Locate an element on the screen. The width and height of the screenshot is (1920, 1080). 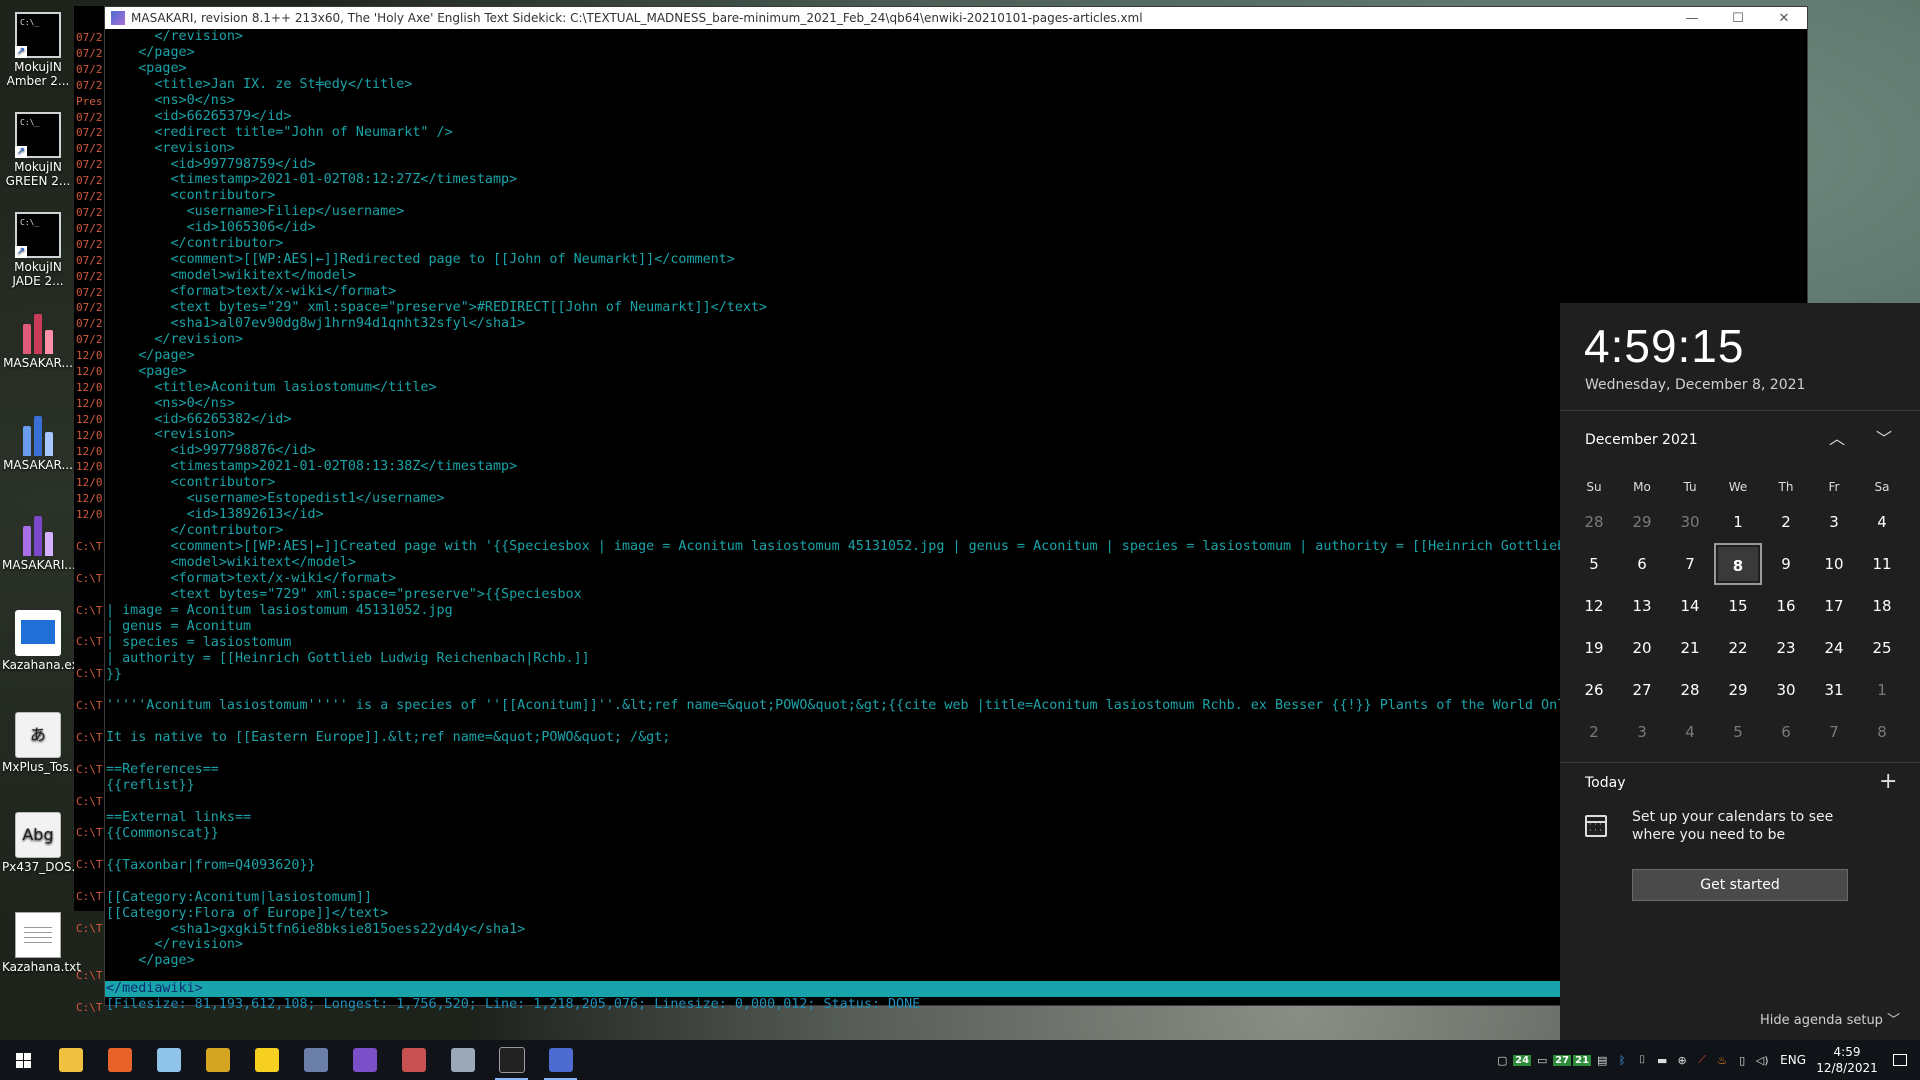
tray-badge-24: 24 is located at coordinates (1522, 1060).